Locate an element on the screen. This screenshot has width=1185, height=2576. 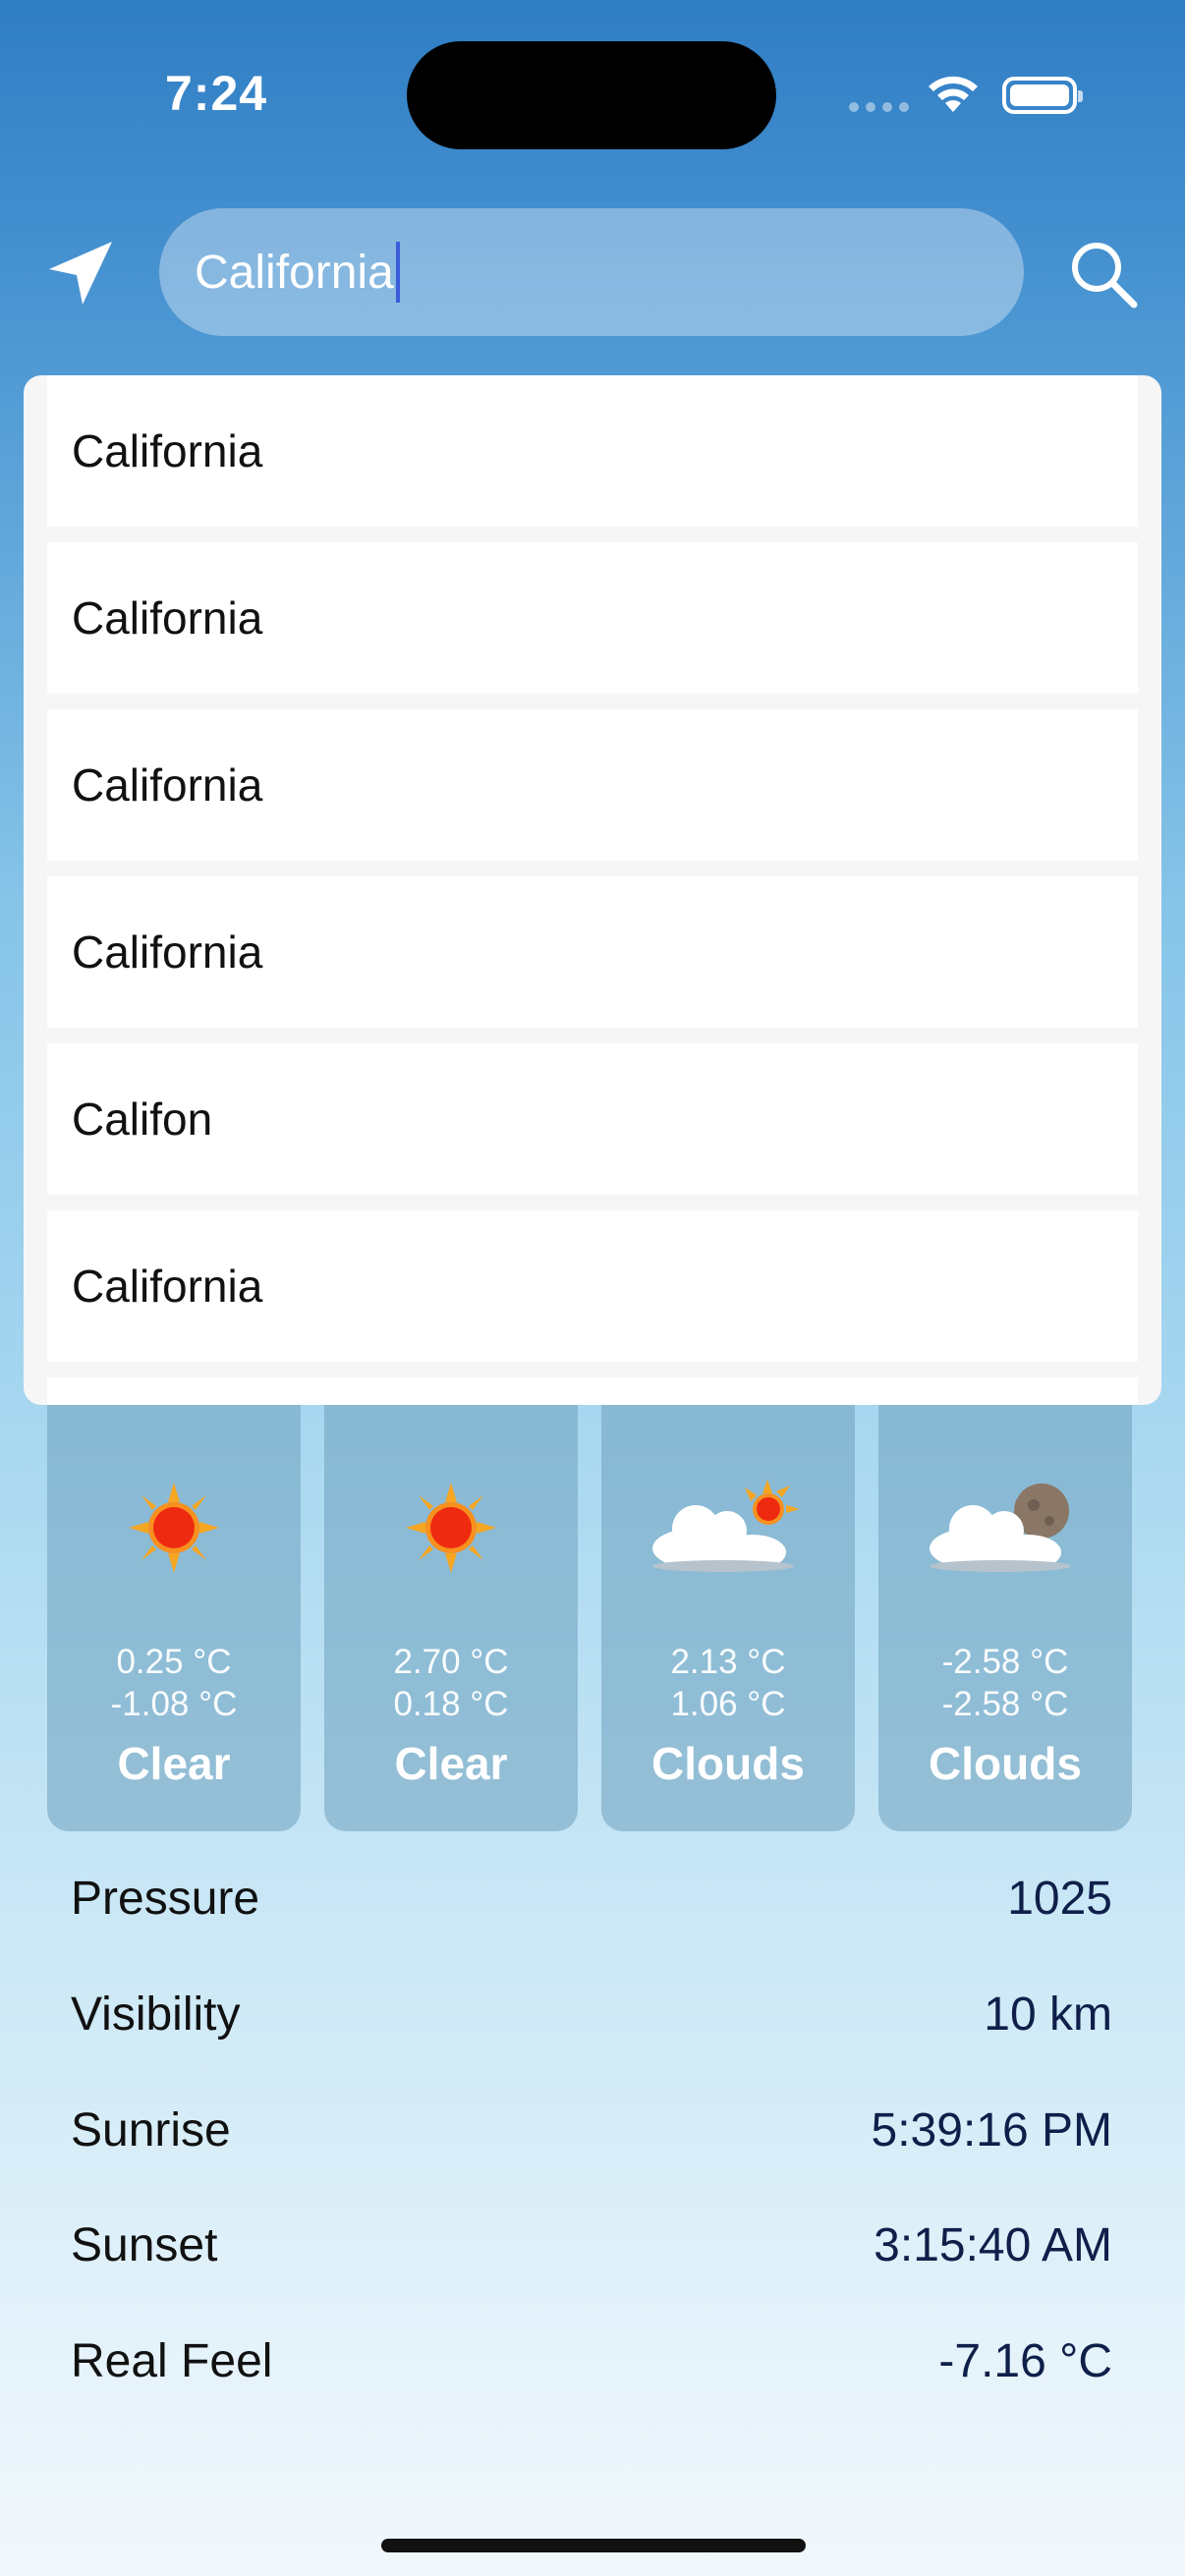
location-arrow-icon is located at coordinates (81, 273).